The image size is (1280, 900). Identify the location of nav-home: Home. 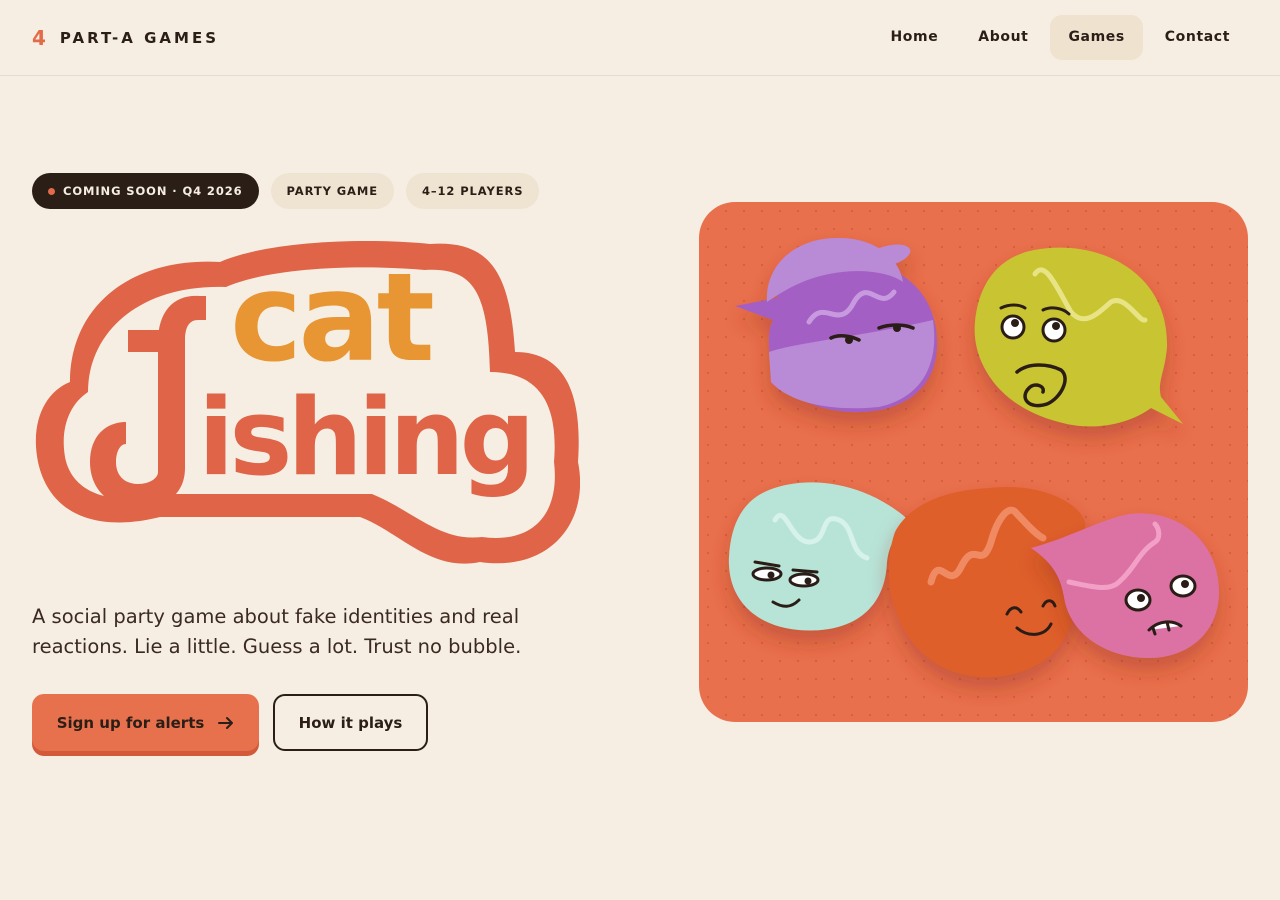
(914, 37).